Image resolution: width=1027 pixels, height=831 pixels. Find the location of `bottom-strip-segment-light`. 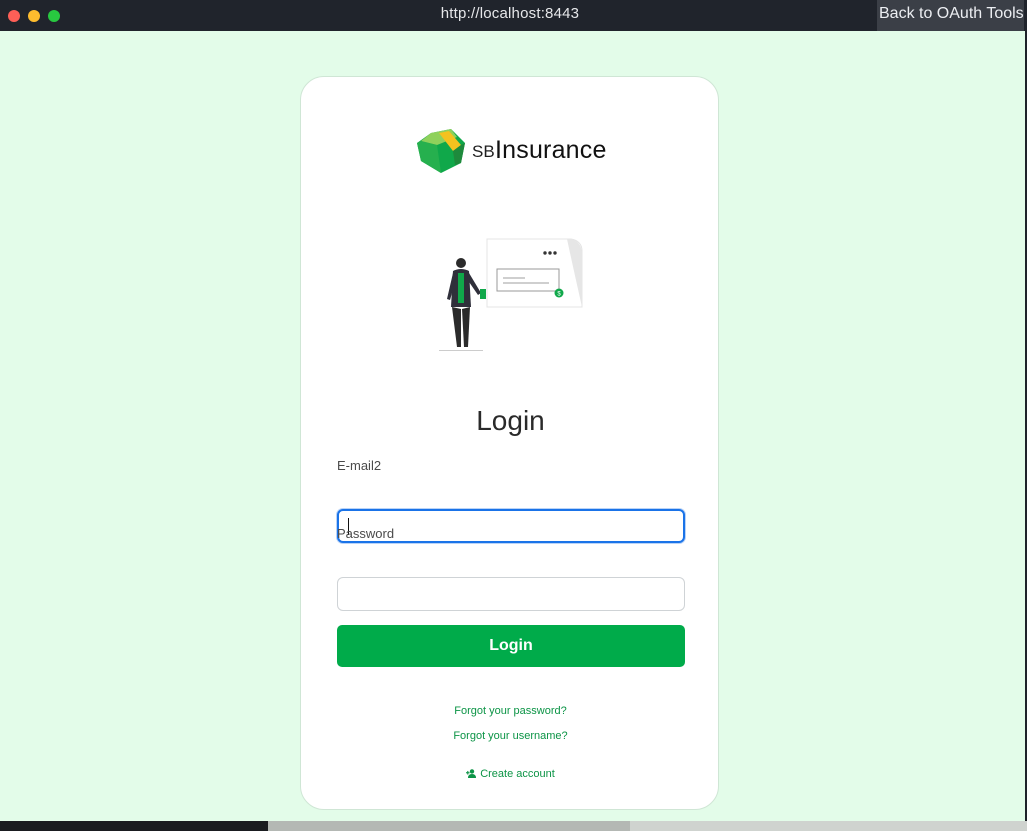

bottom-strip-segment-light is located at coordinates (828, 826).